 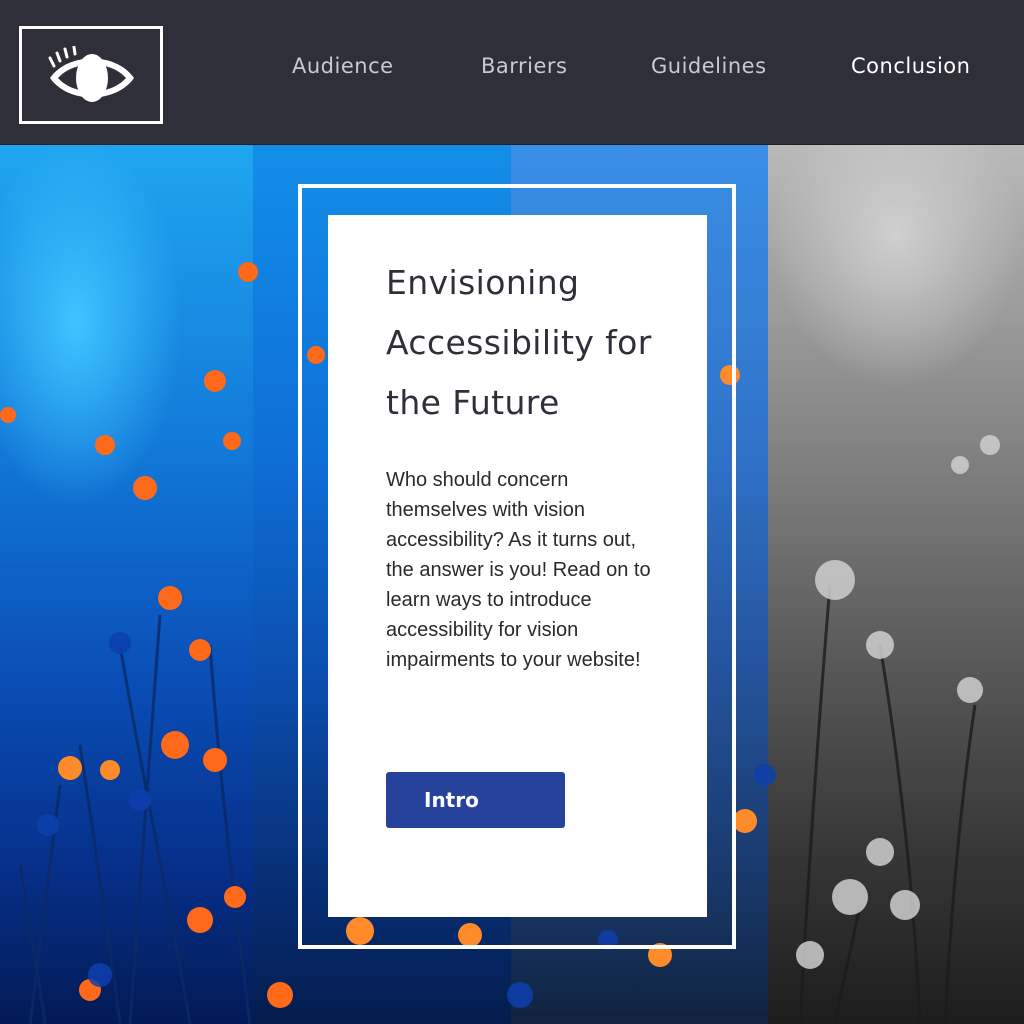 I want to click on site-header: Audience Barriers Guidelines Conclusion, so click(x=512, y=72).